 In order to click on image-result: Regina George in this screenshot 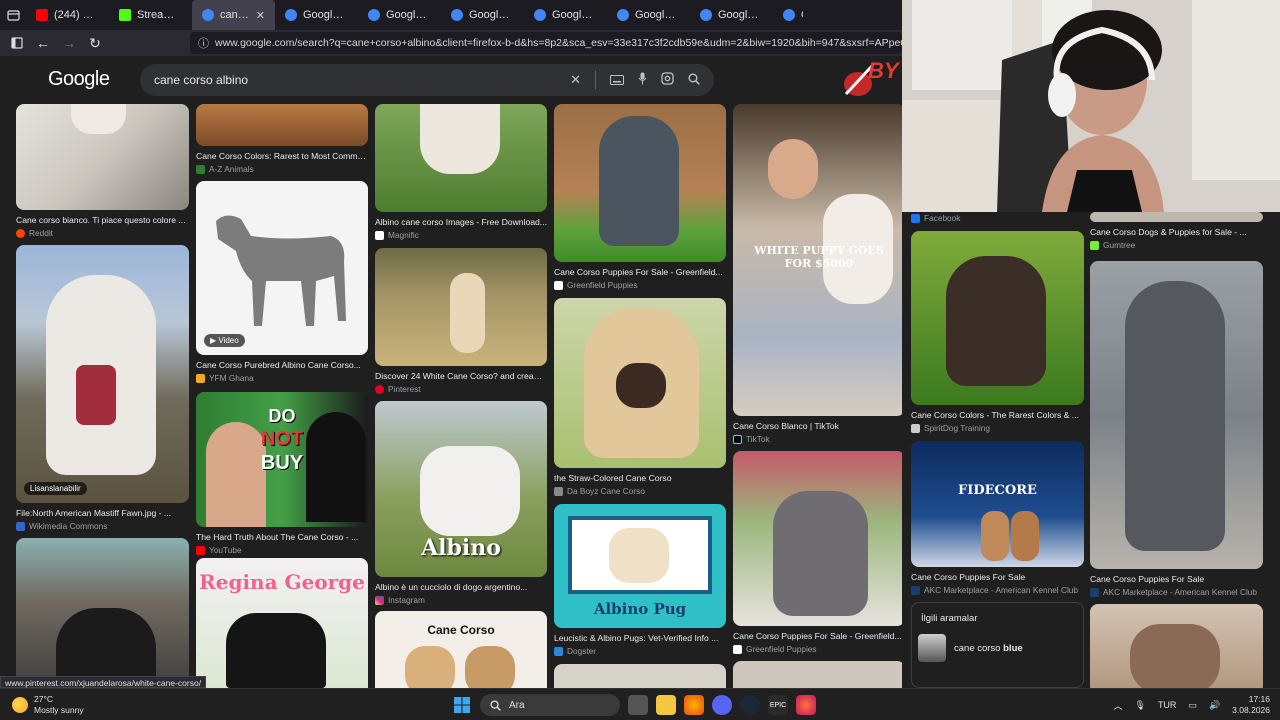, I will do `click(282, 623)`.